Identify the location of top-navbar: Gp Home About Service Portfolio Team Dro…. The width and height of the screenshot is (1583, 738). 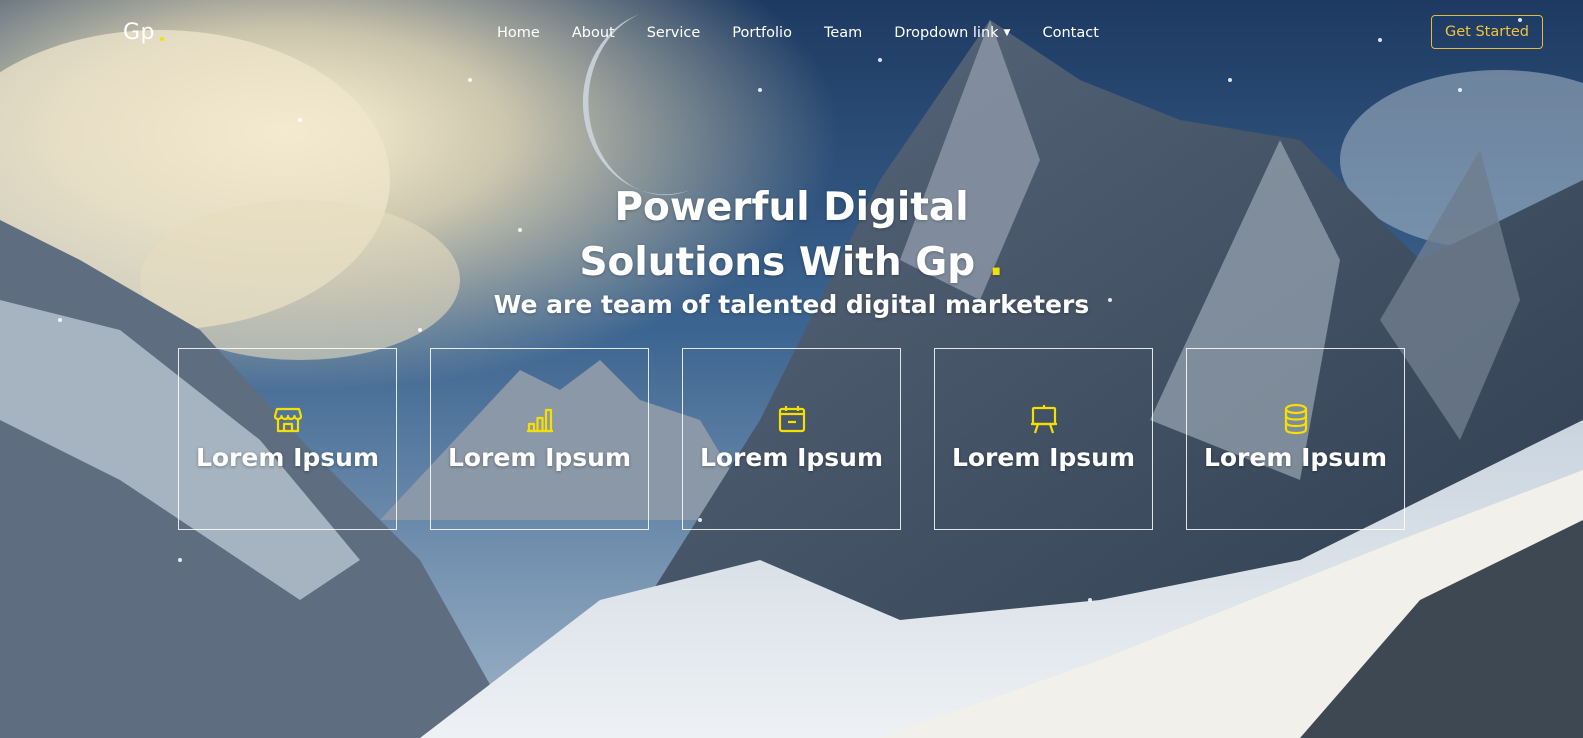
(791, 32).